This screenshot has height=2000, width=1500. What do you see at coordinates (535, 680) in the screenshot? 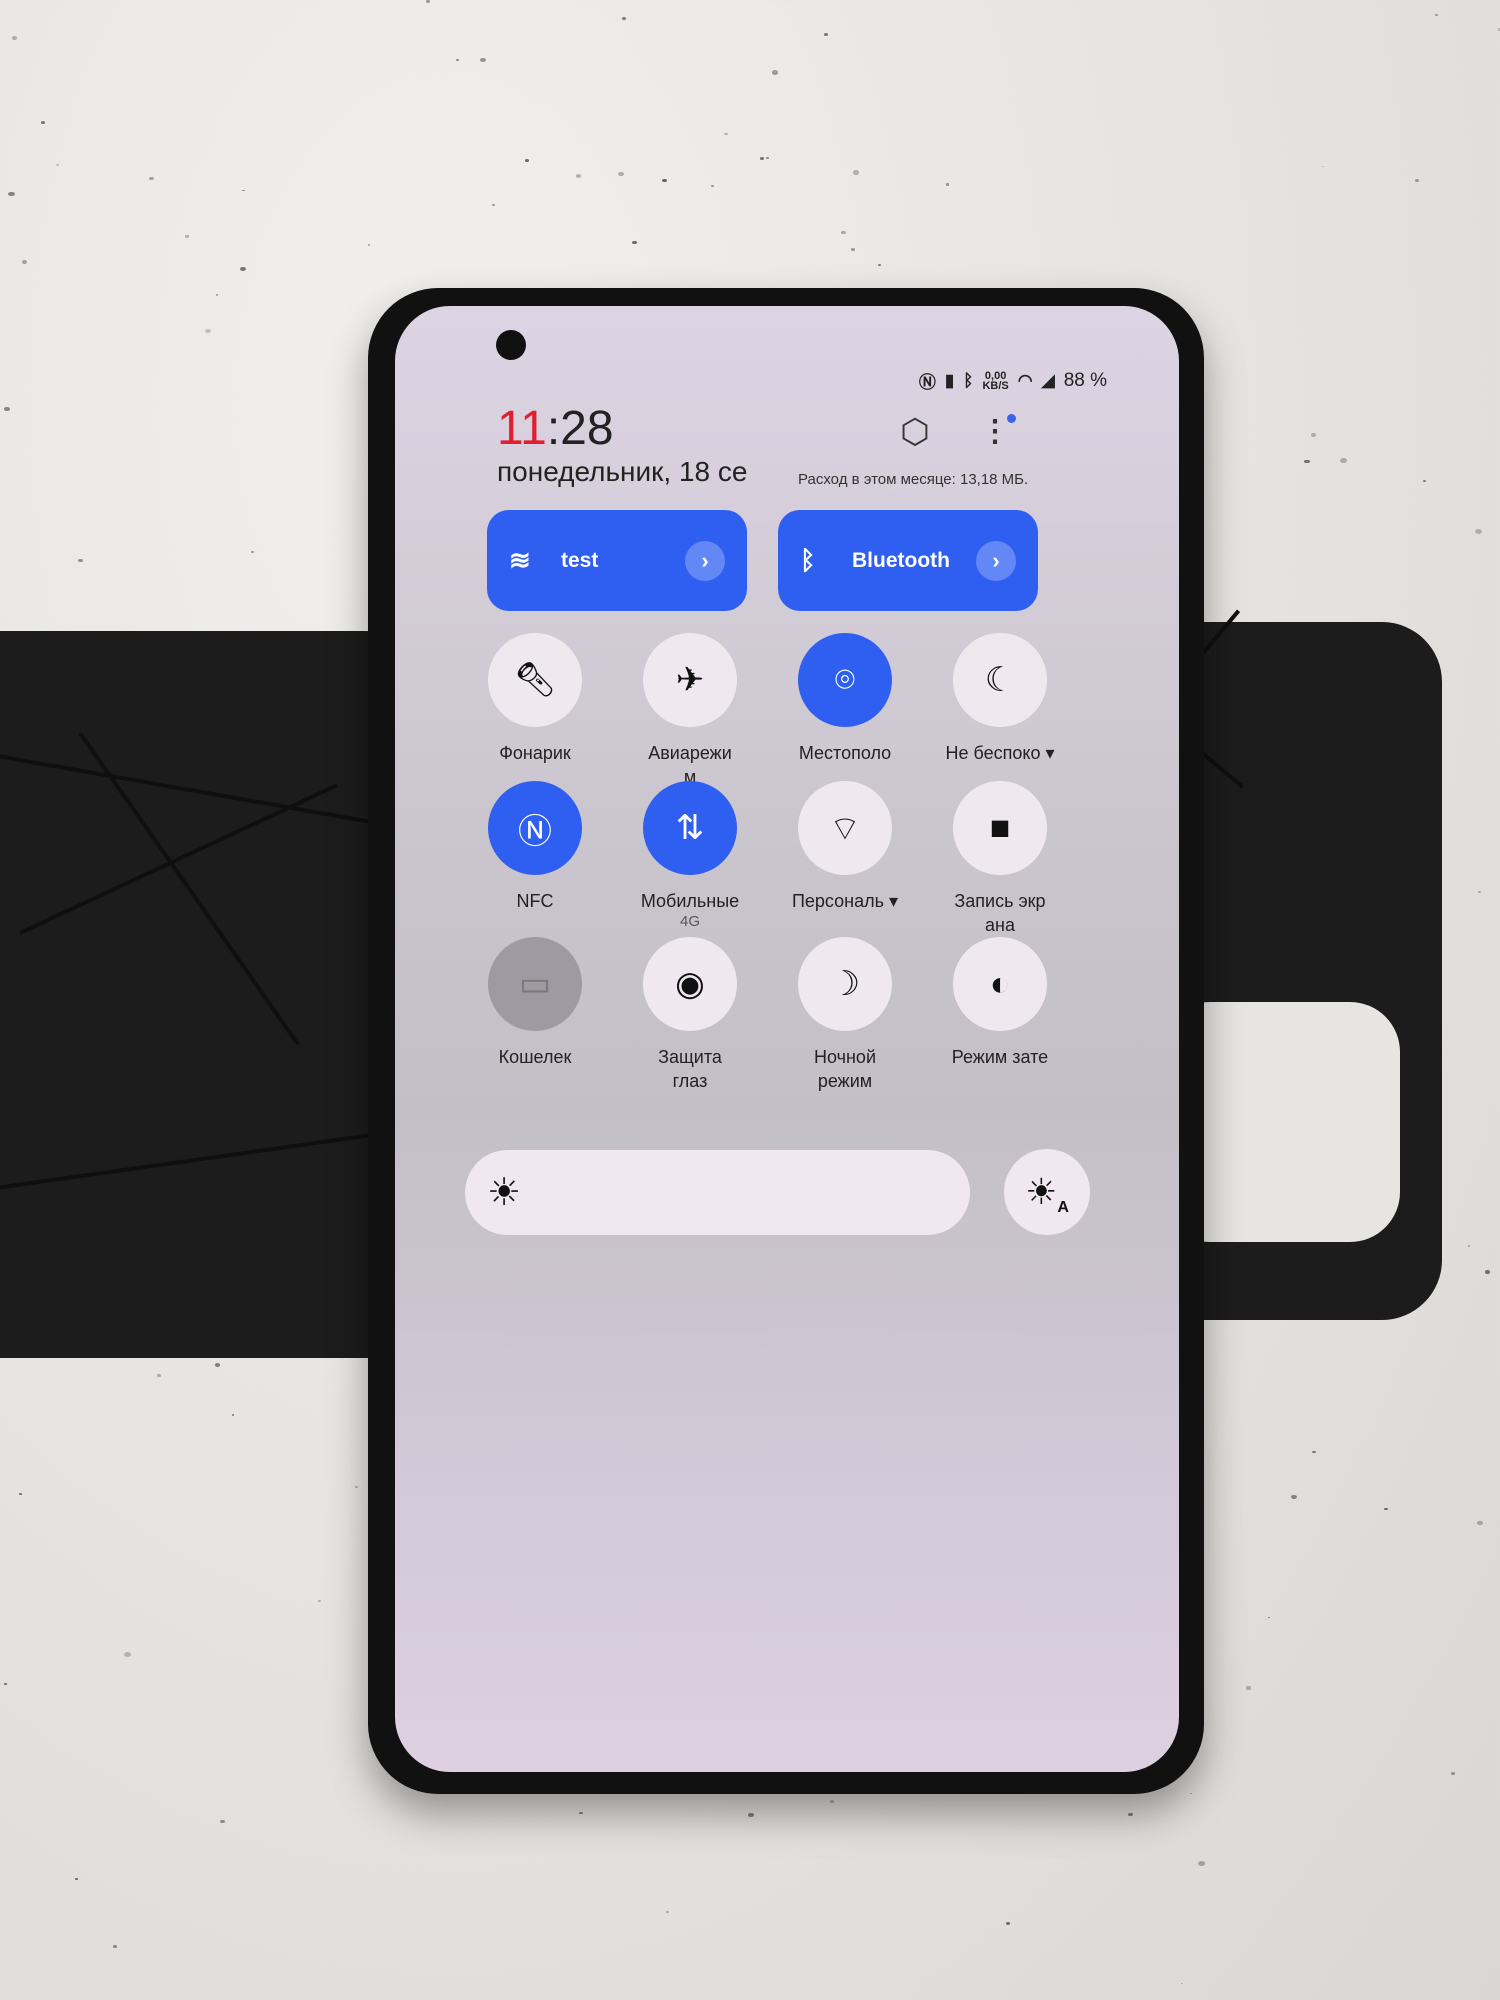
I see `flashlight-icon: 🔦︎` at bounding box center [535, 680].